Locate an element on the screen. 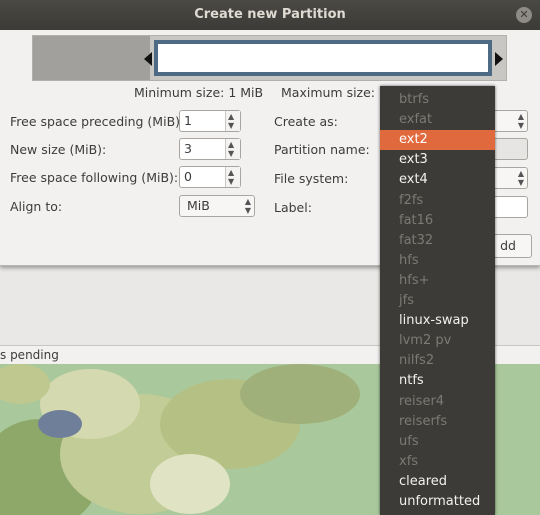 This screenshot has height=515, width=540. close-icon: ✕ is located at coordinates (524, 15).